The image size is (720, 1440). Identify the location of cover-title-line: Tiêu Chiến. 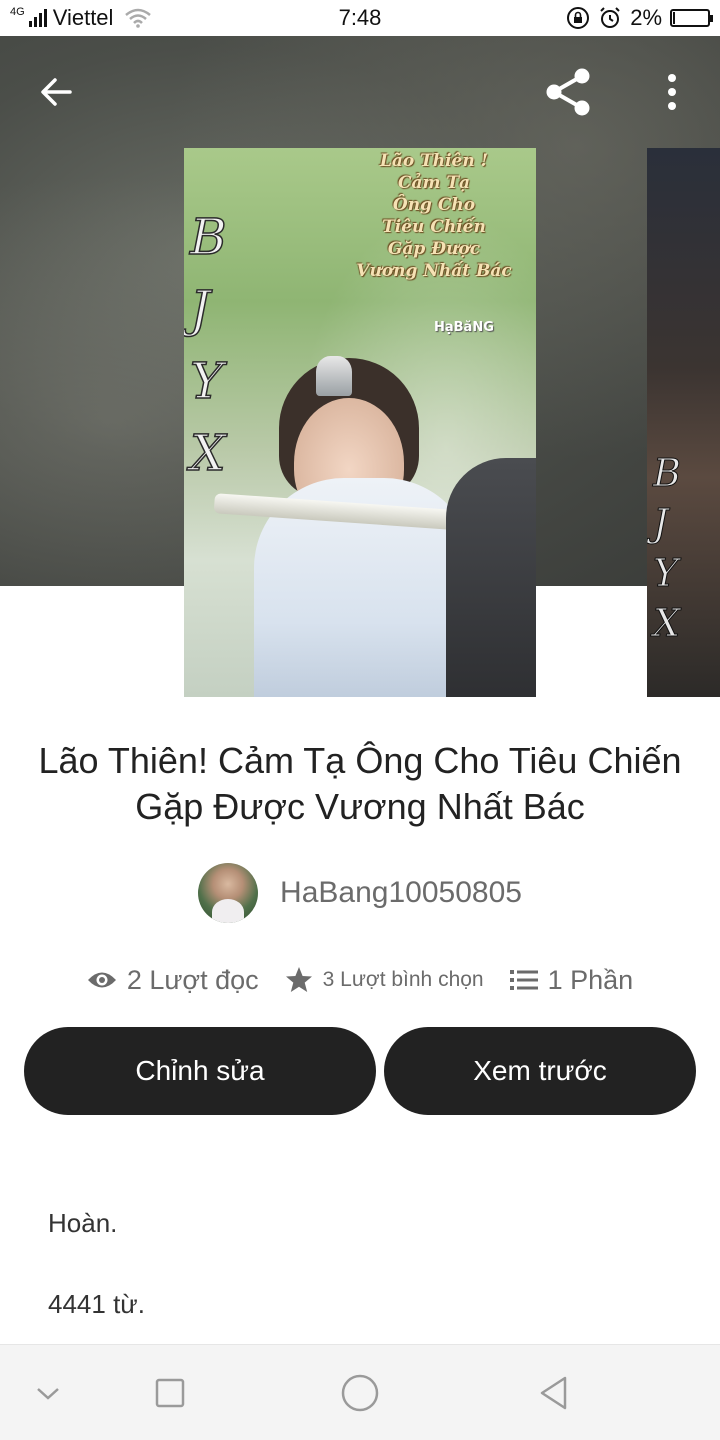
(434, 227).